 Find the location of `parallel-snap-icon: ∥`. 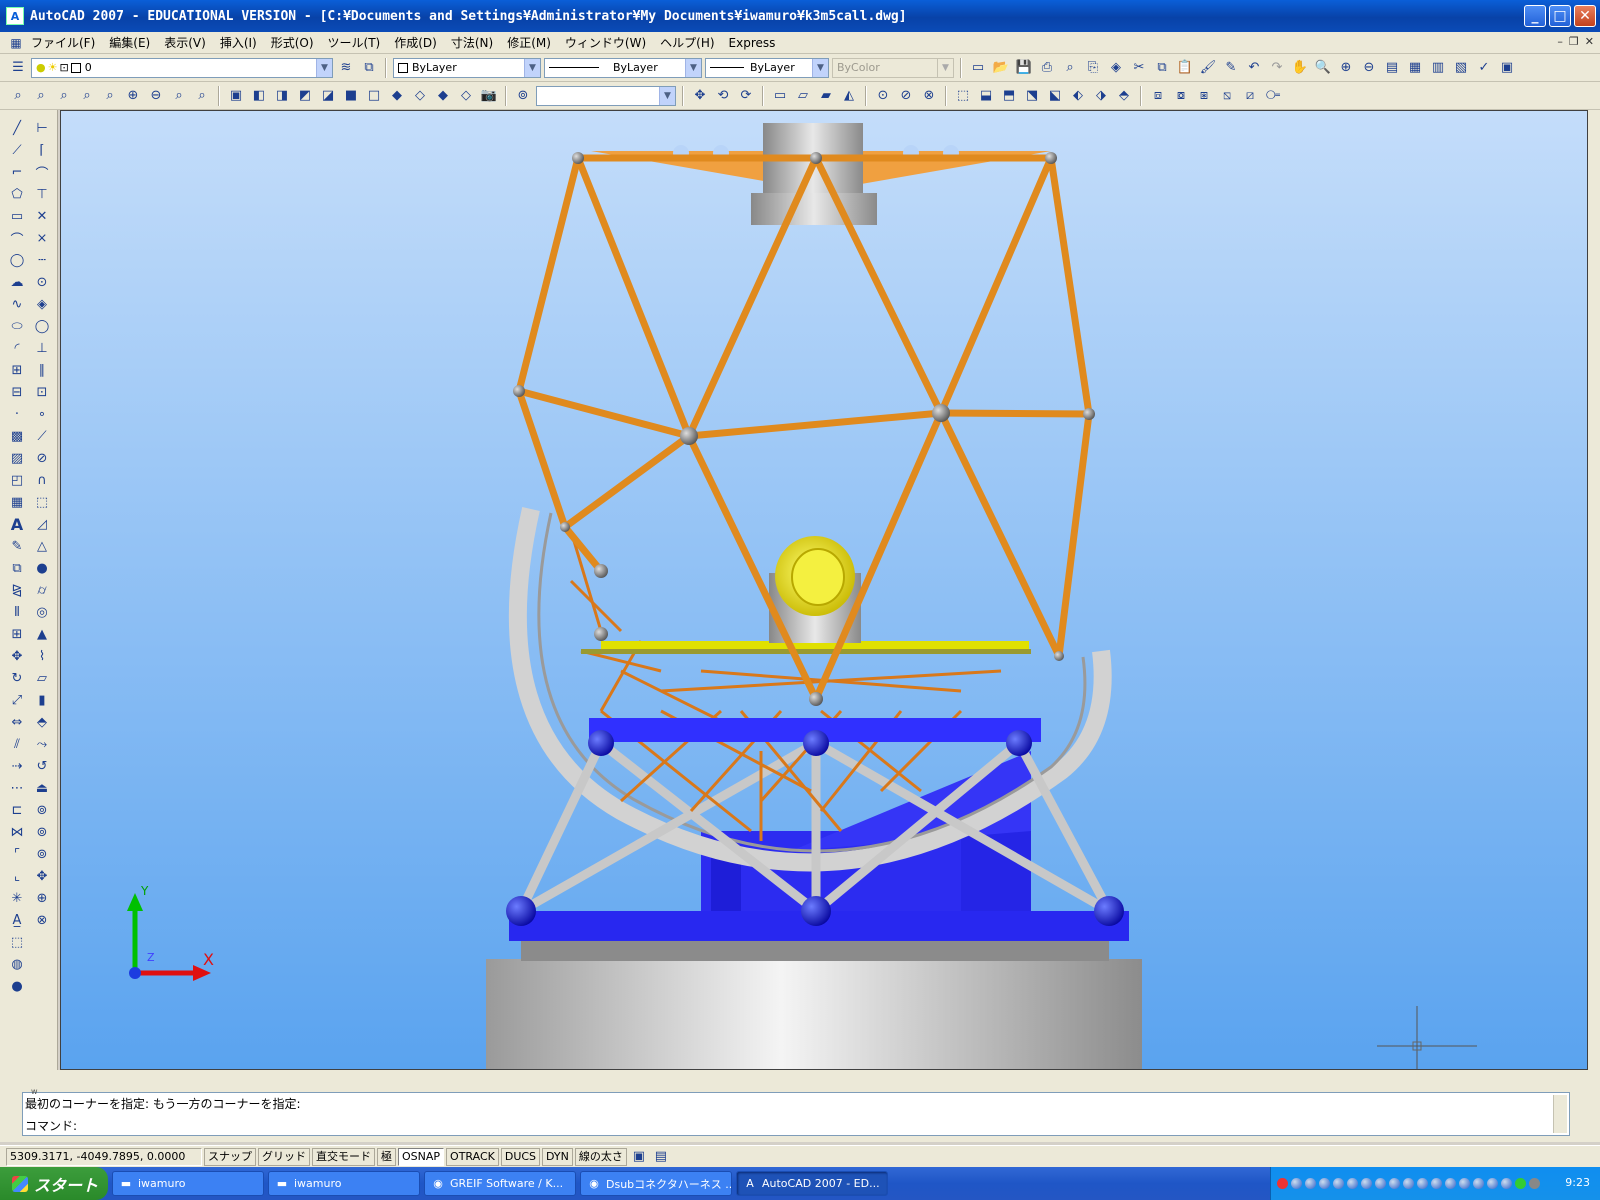

parallel-snap-icon: ∥ is located at coordinates (42, 370).